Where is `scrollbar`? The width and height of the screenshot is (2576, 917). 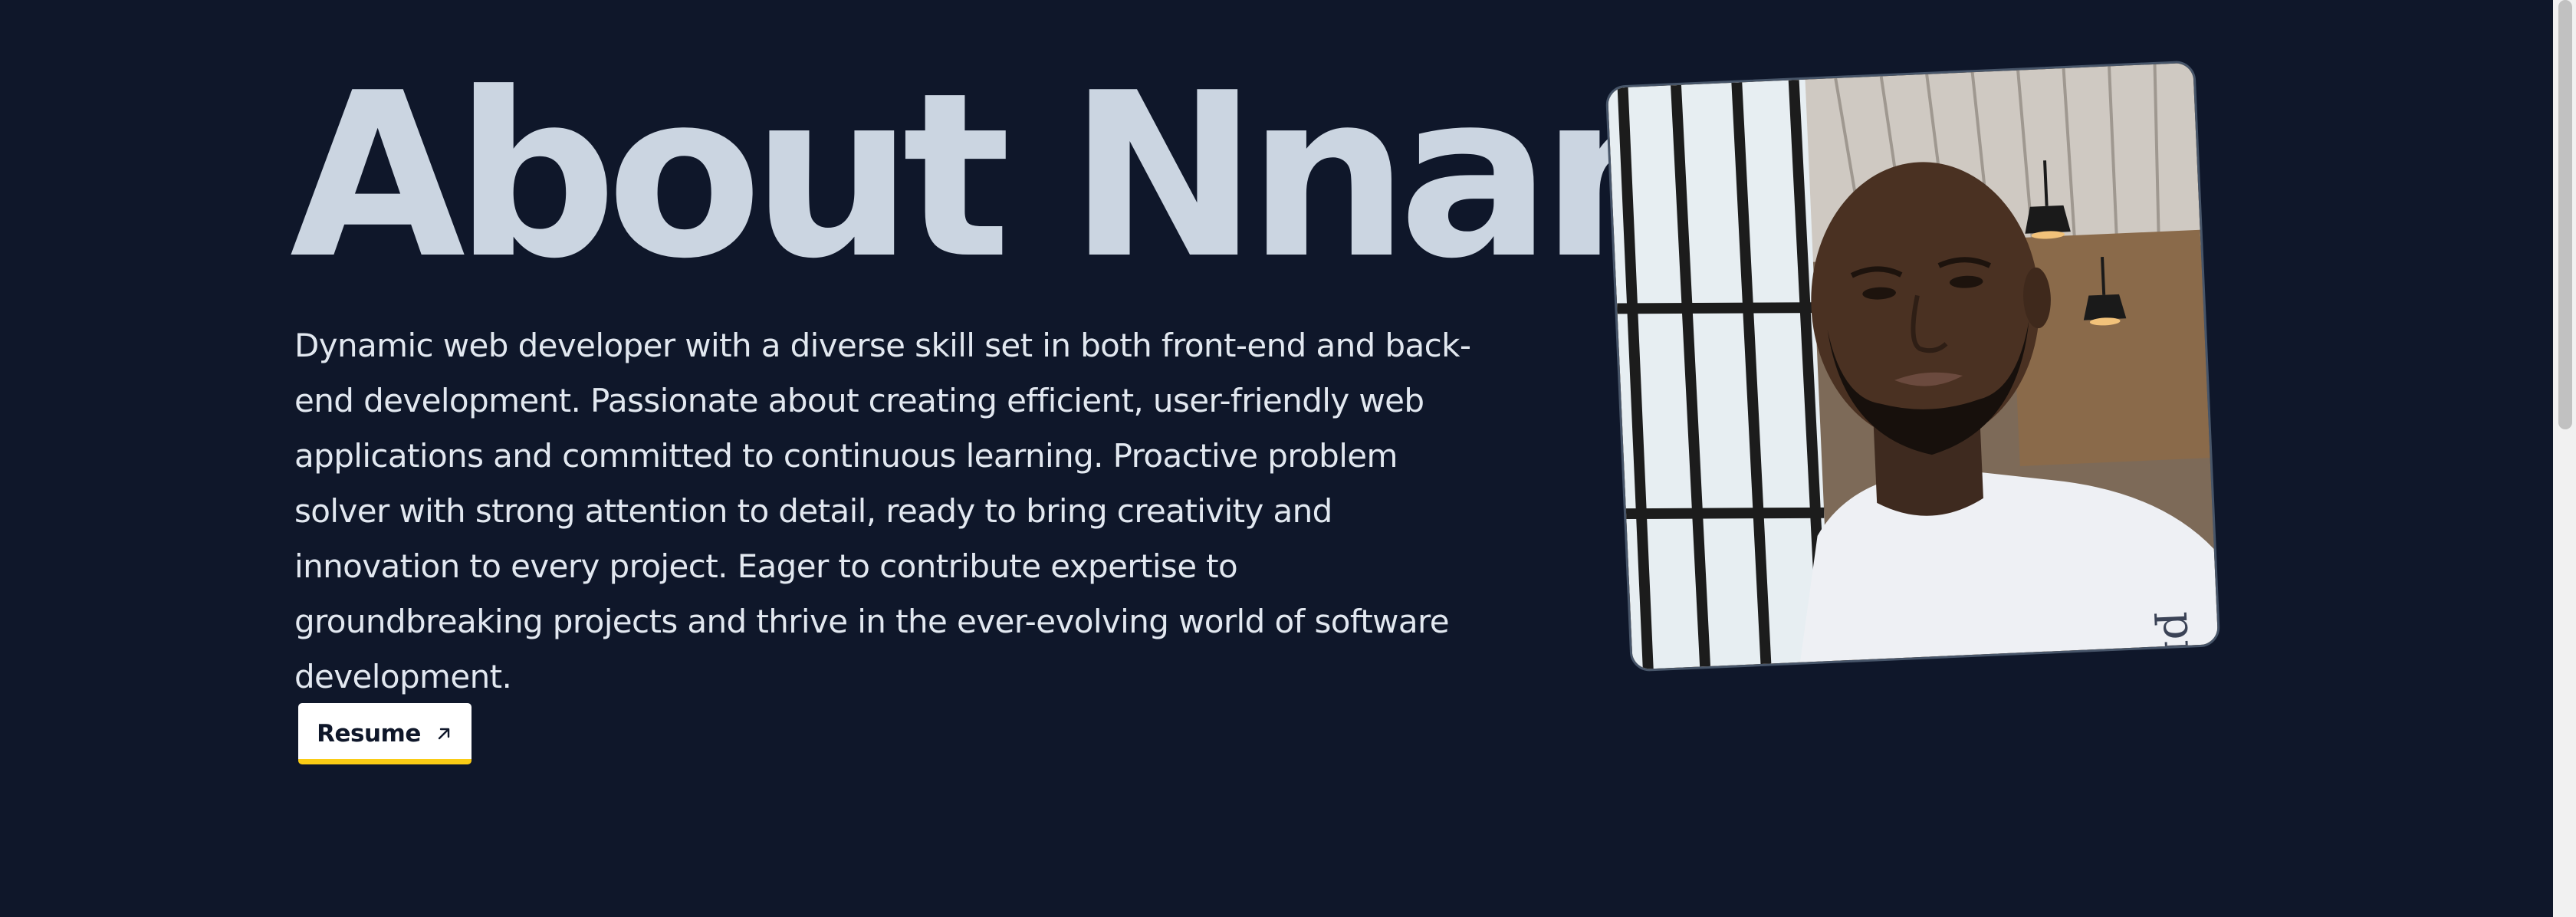 scrollbar is located at coordinates (2564, 458).